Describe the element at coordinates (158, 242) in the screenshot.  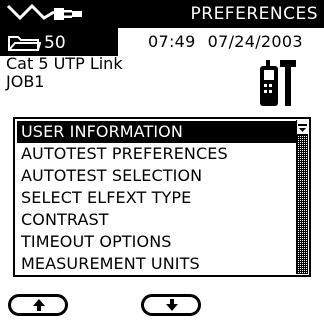
I see `menu-item-timeout-options: TIMEOUT OPTIONS` at that location.